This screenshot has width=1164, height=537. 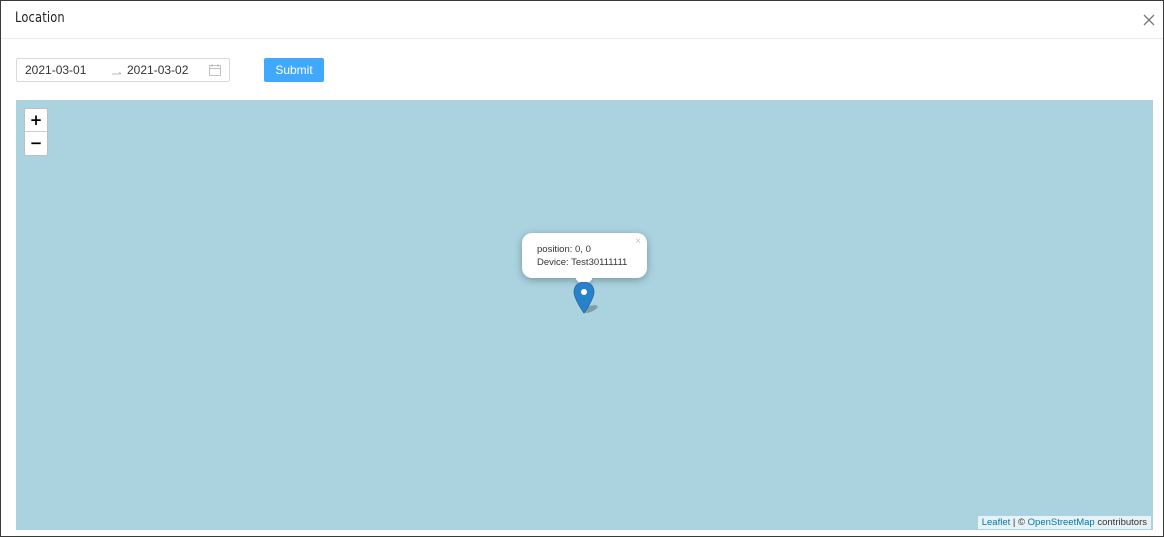 I want to click on openstreetmap-link: OpenStreetMap, so click(x=1061, y=522).